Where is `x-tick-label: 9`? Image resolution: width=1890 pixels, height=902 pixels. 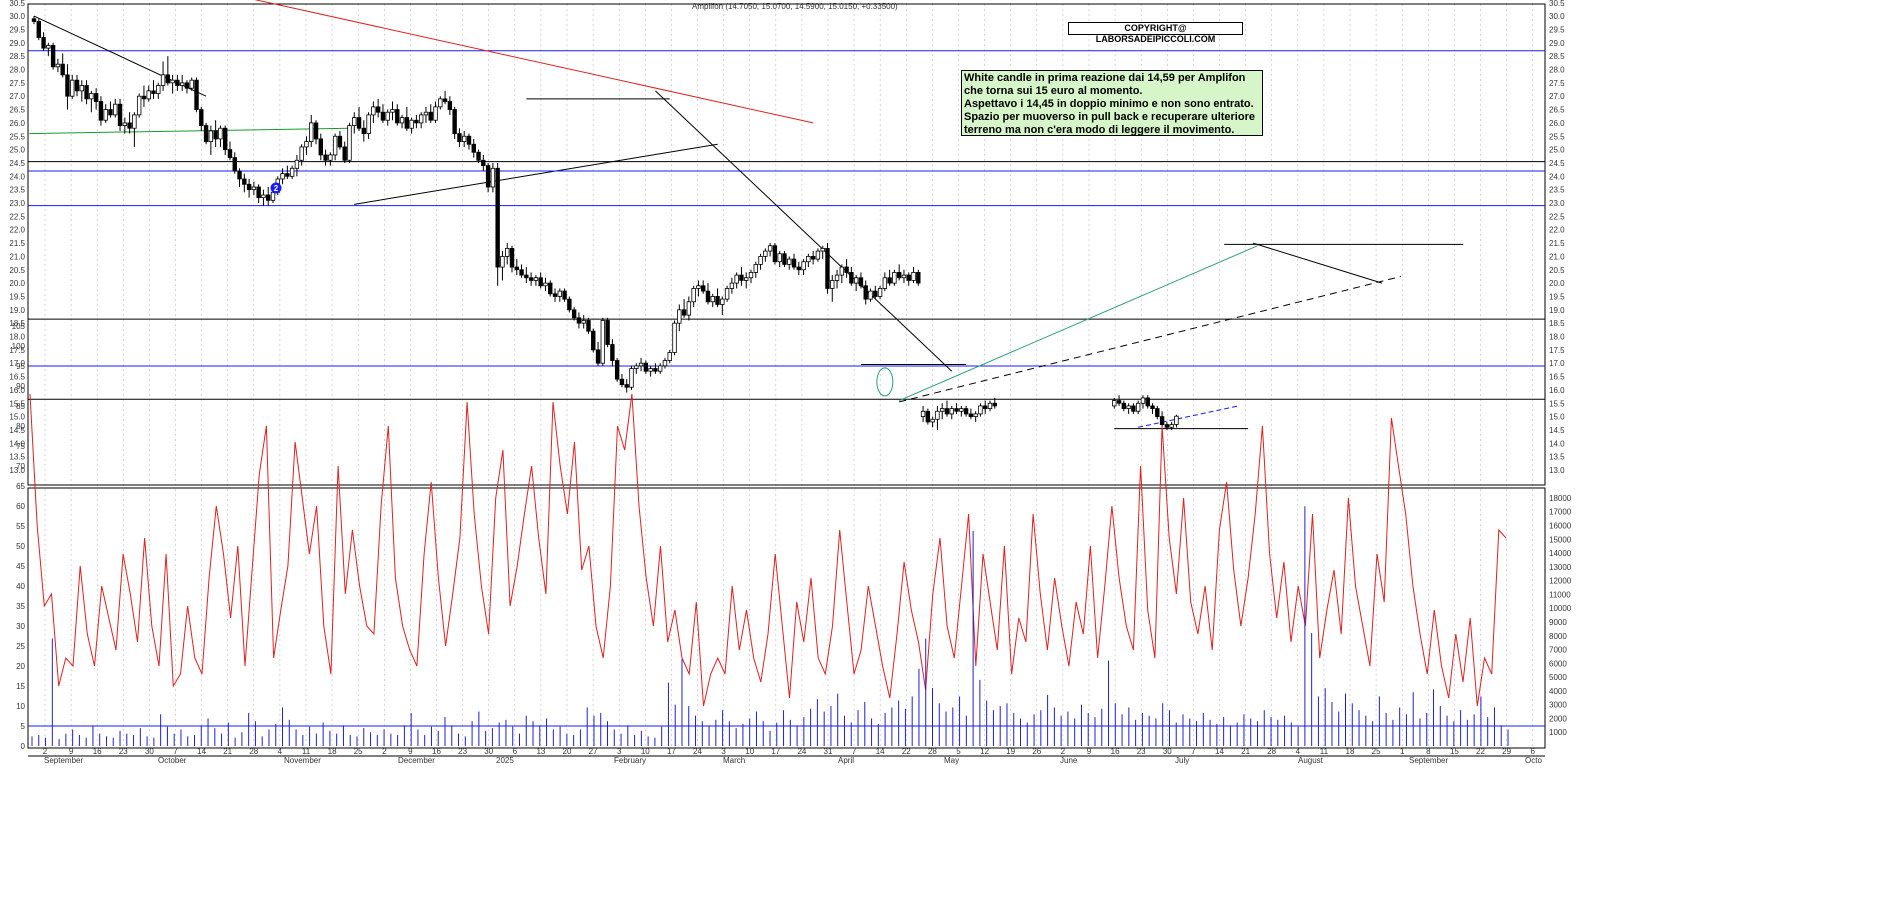
x-tick-label: 9 is located at coordinates (1089, 751).